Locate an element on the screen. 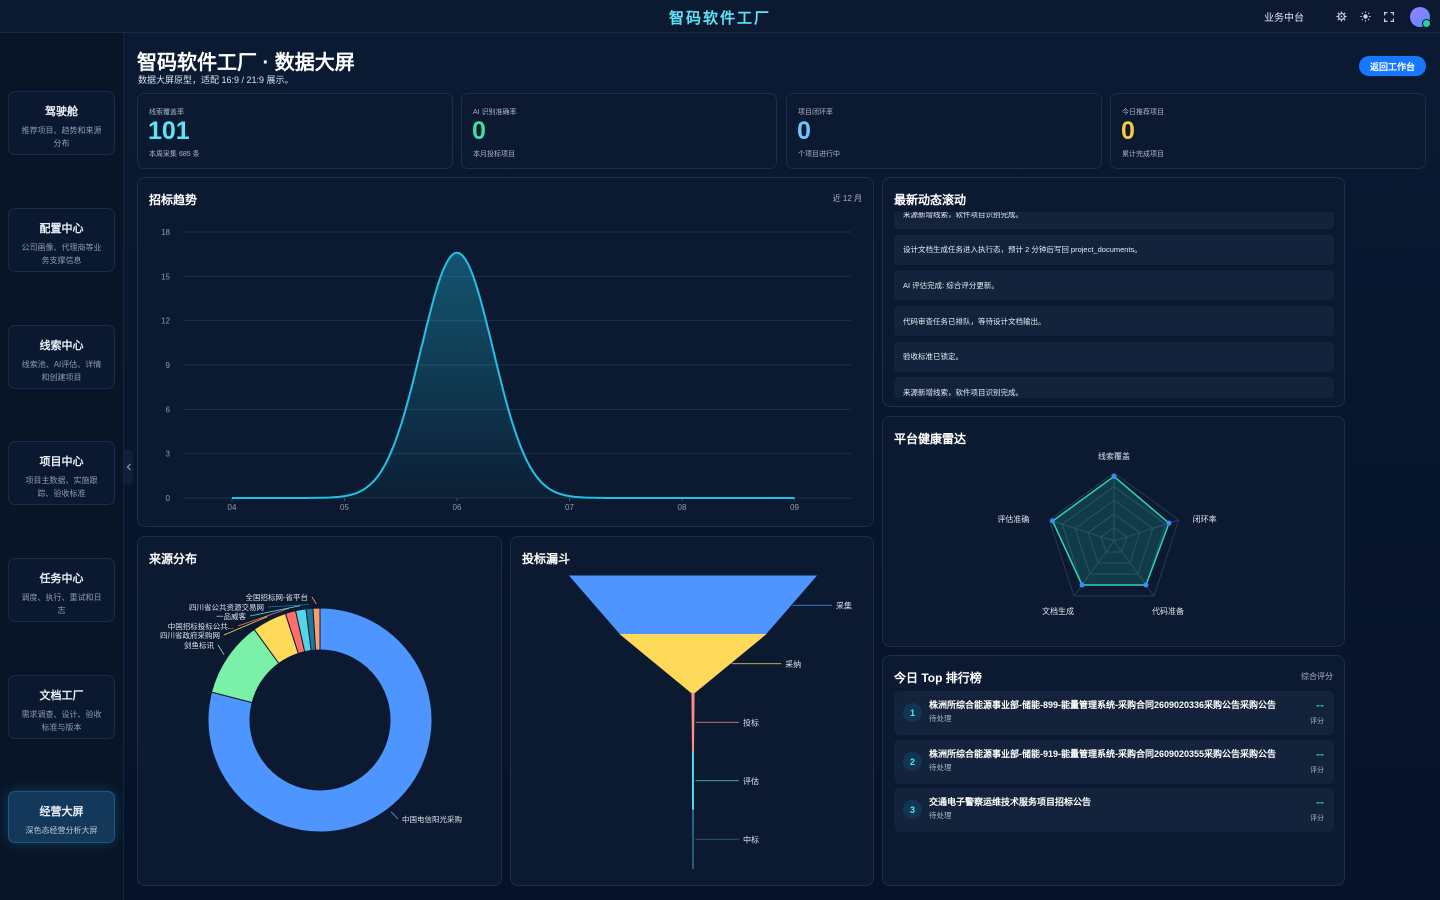 The image size is (1440, 900). sidebar-item-leads: 线索中心 线索池、AI评估、详情和创建项目 is located at coordinates (61, 357).